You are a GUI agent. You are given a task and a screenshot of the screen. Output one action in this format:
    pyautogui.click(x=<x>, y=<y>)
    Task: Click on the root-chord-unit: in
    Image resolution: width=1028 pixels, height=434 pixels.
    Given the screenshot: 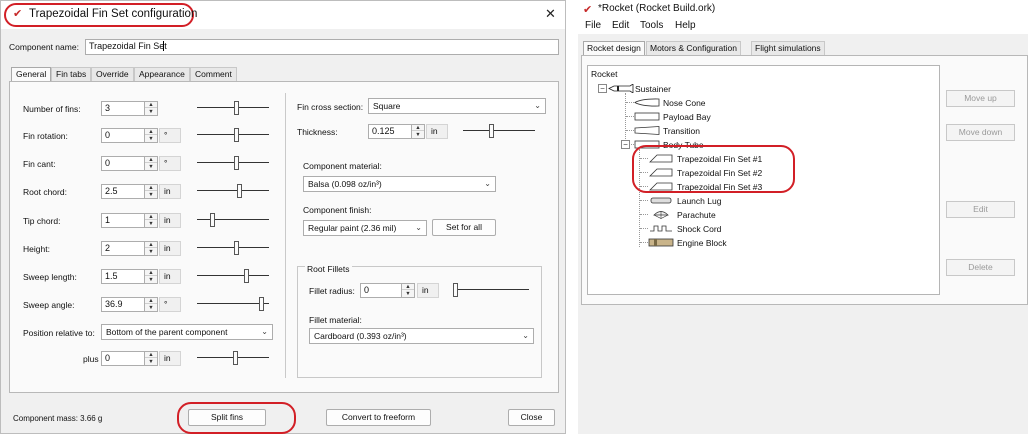 What is the action you would take?
    pyautogui.click(x=170, y=191)
    